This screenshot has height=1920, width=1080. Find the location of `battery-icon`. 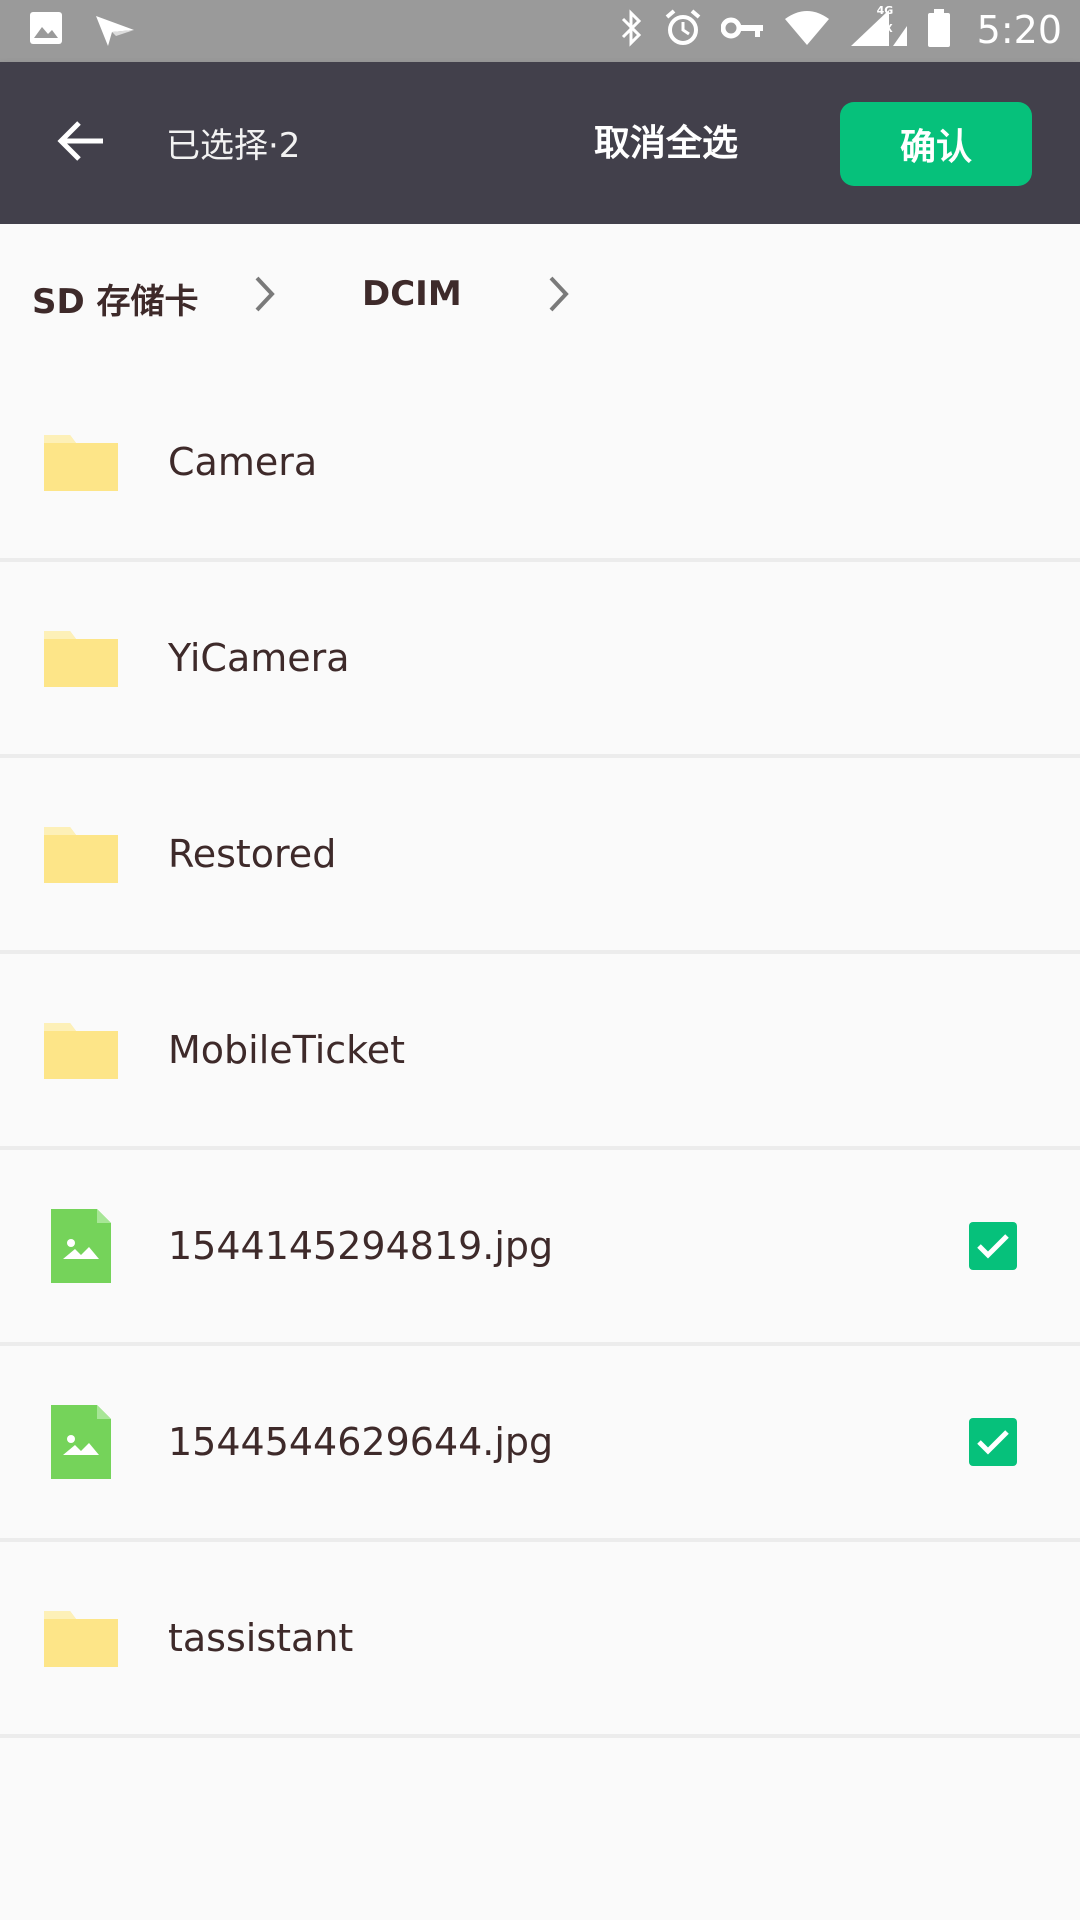

battery-icon is located at coordinates (939, 30).